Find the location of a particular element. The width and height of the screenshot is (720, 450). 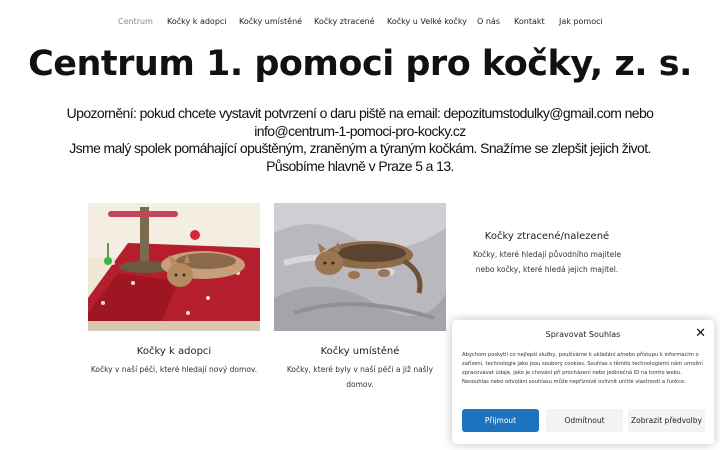

location-line: Působíme hlavně v Praze 5 a 13. is located at coordinates (360, 165).